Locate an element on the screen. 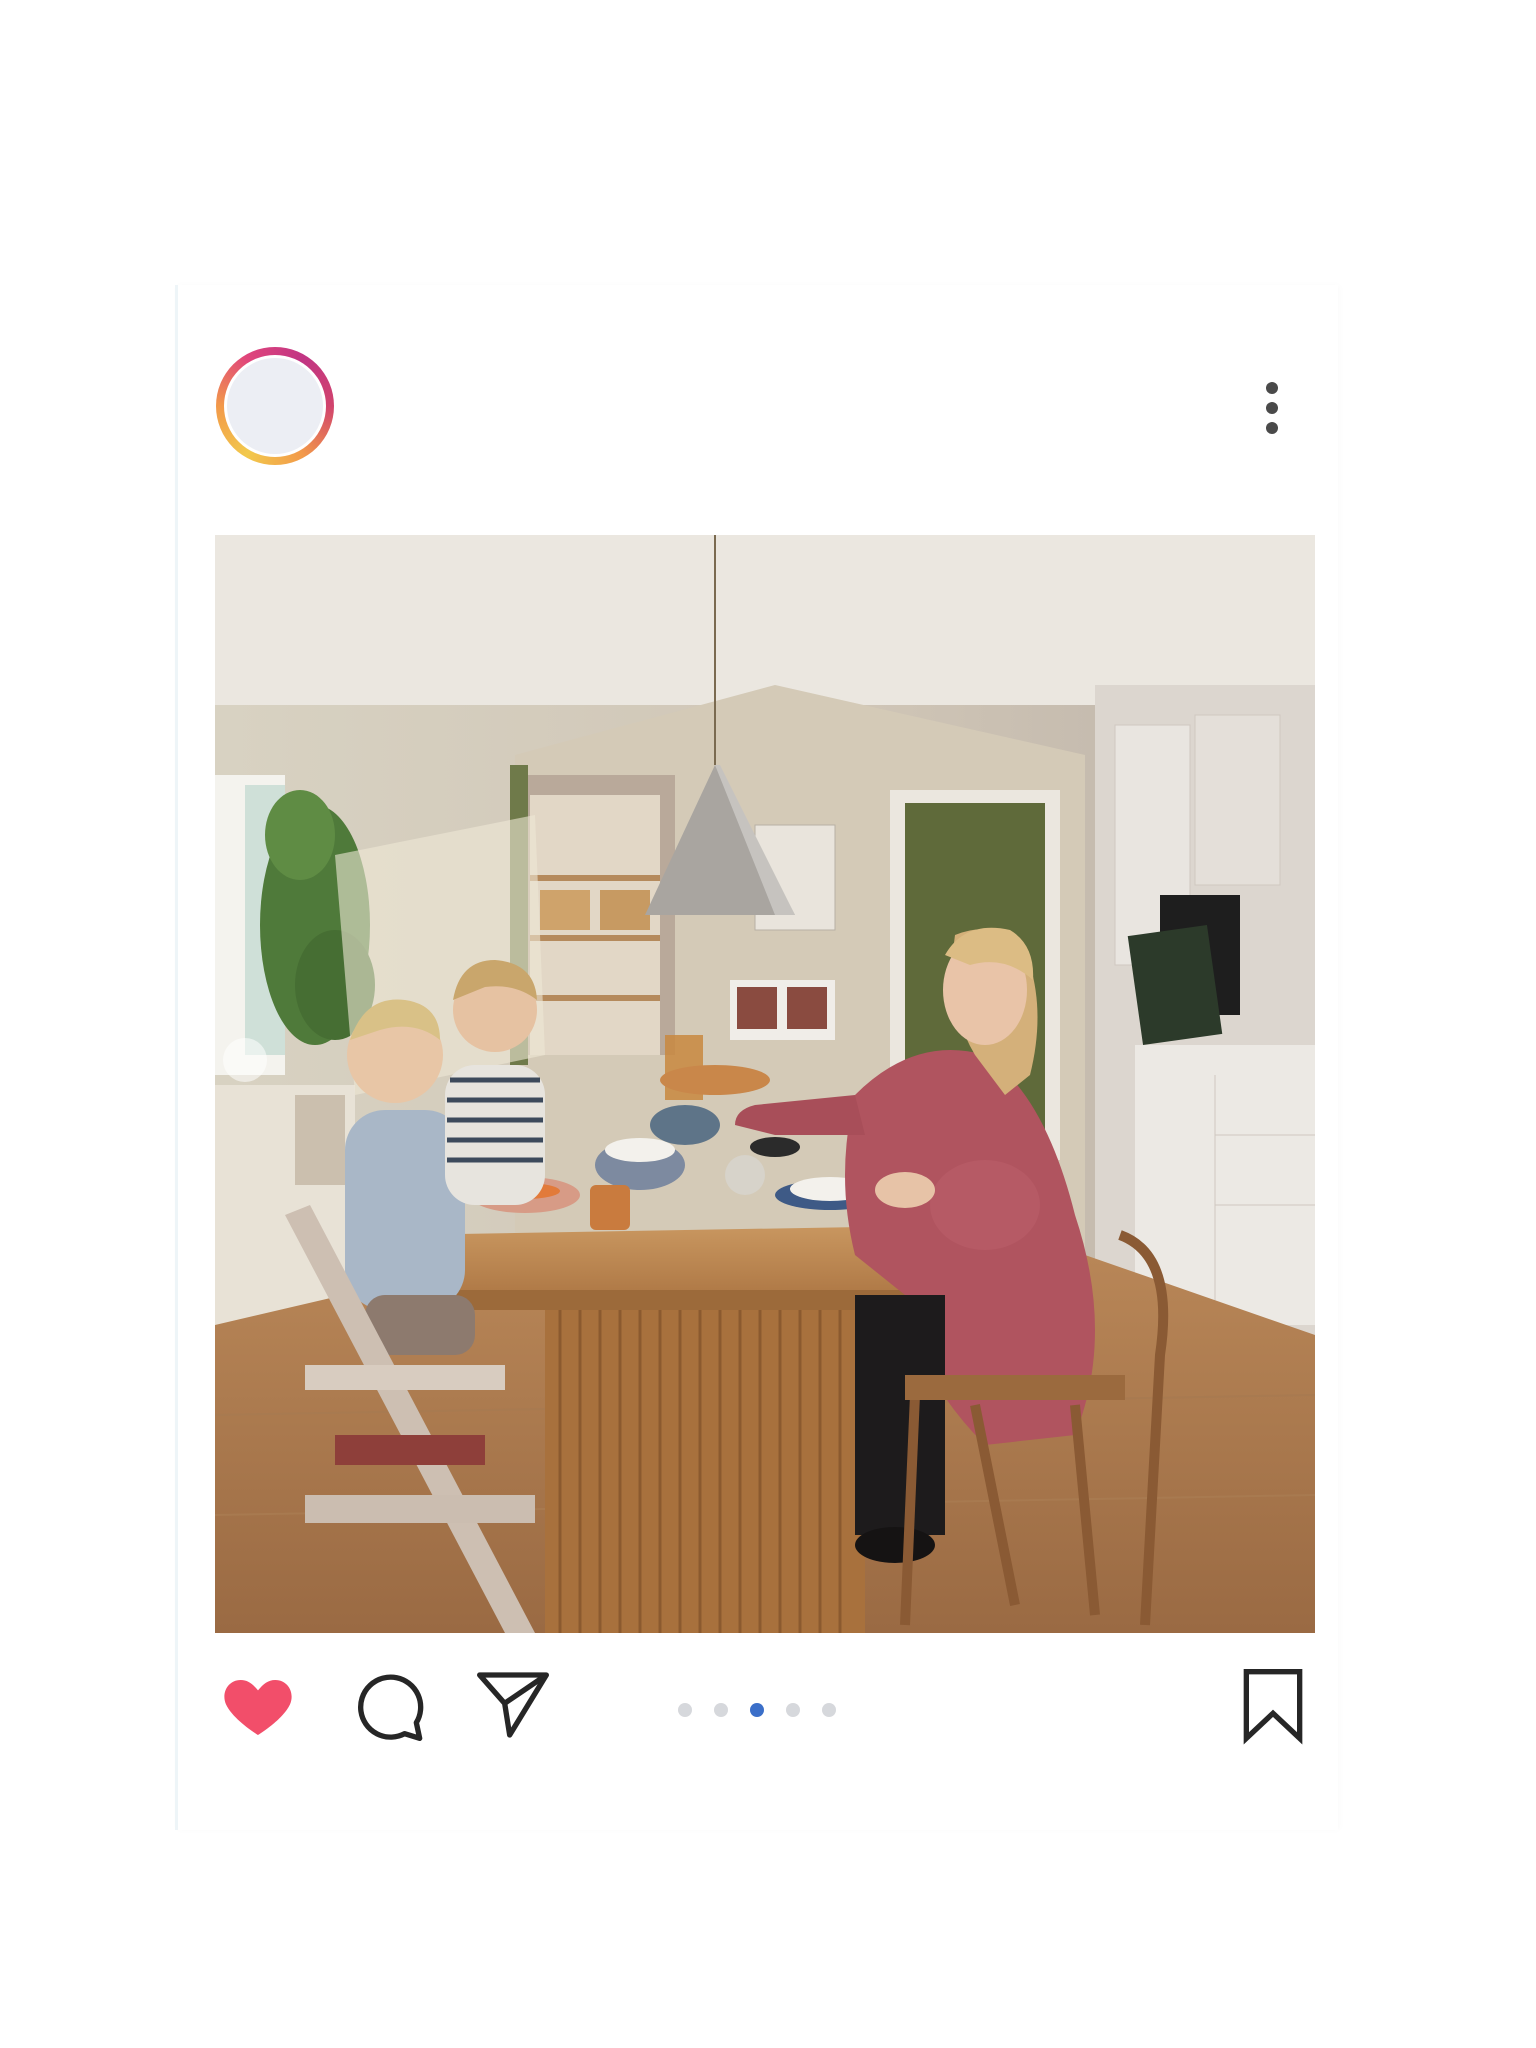 The height and width of the screenshot is (2048, 1536). comment-bubble-icon is located at coordinates (391, 1707).